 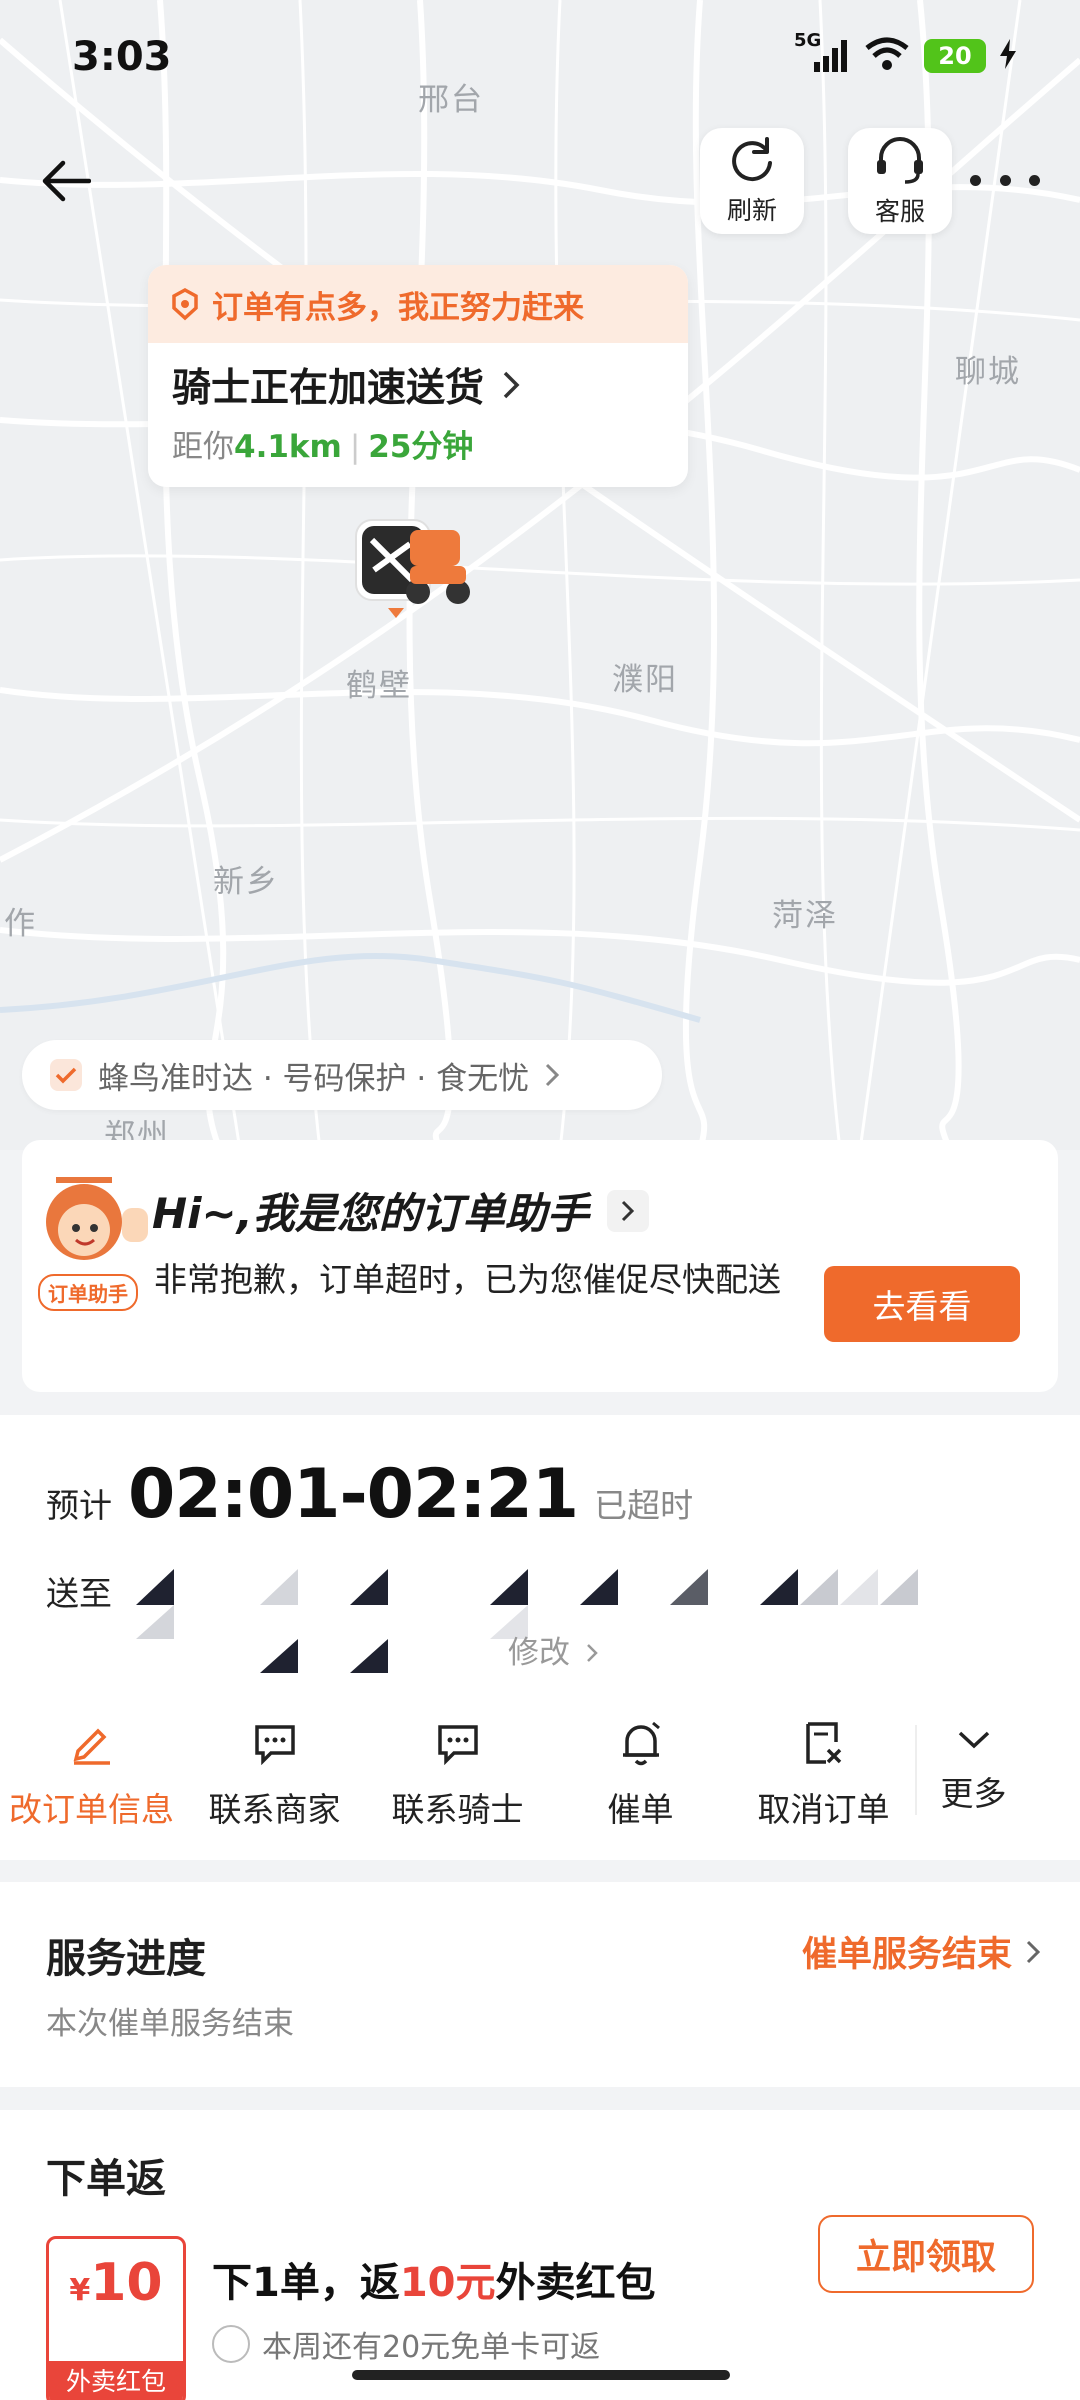 I want to click on contact-rider-label: 联系骑士, so click(x=457, y=1809).